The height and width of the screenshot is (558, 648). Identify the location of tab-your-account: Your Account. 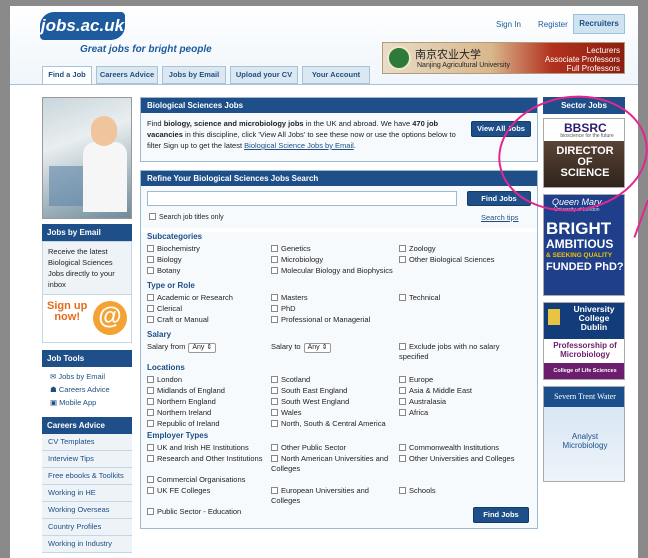
(336, 75).